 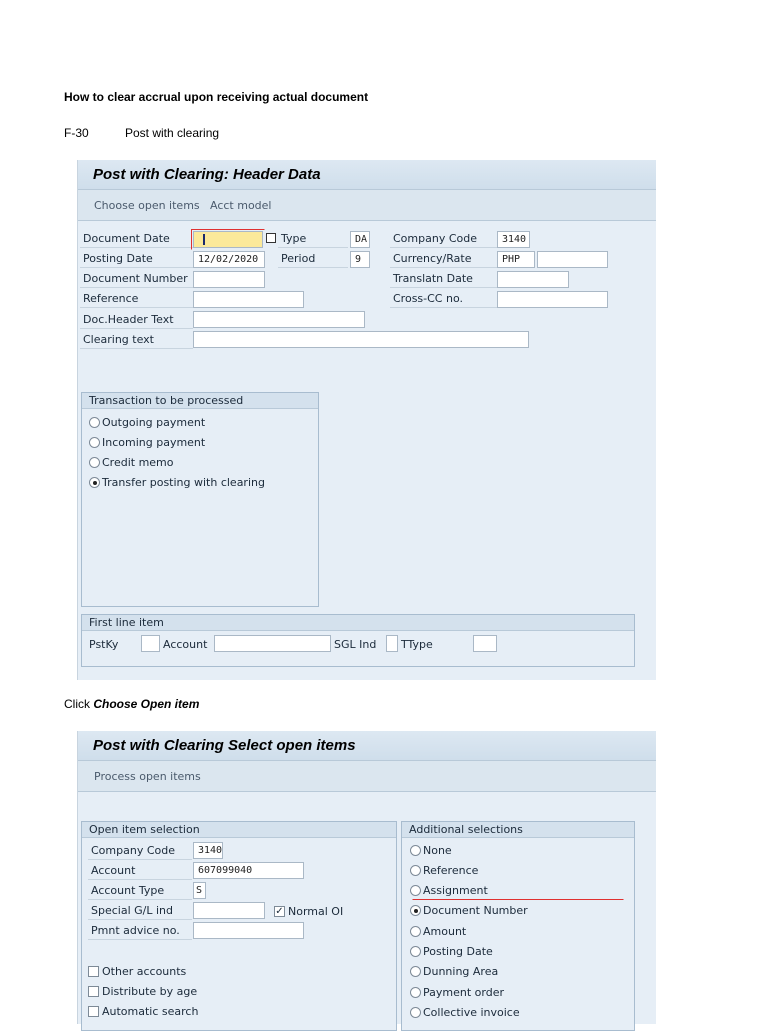 What do you see at coordinates (572, 259) in the screenshot?
I see `rate-input` at bounding box center [572, 259].